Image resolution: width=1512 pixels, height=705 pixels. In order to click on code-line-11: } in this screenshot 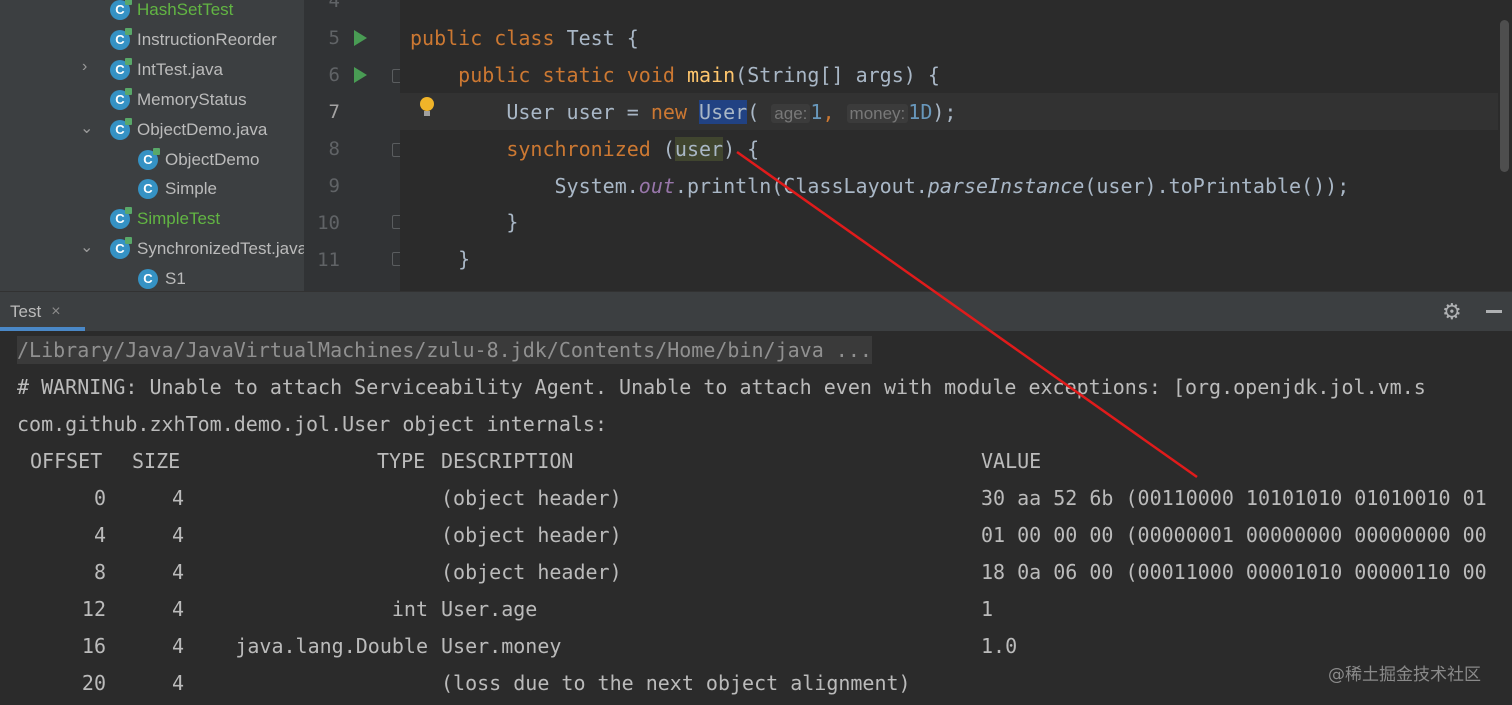, I will do `click(464, 259)`.